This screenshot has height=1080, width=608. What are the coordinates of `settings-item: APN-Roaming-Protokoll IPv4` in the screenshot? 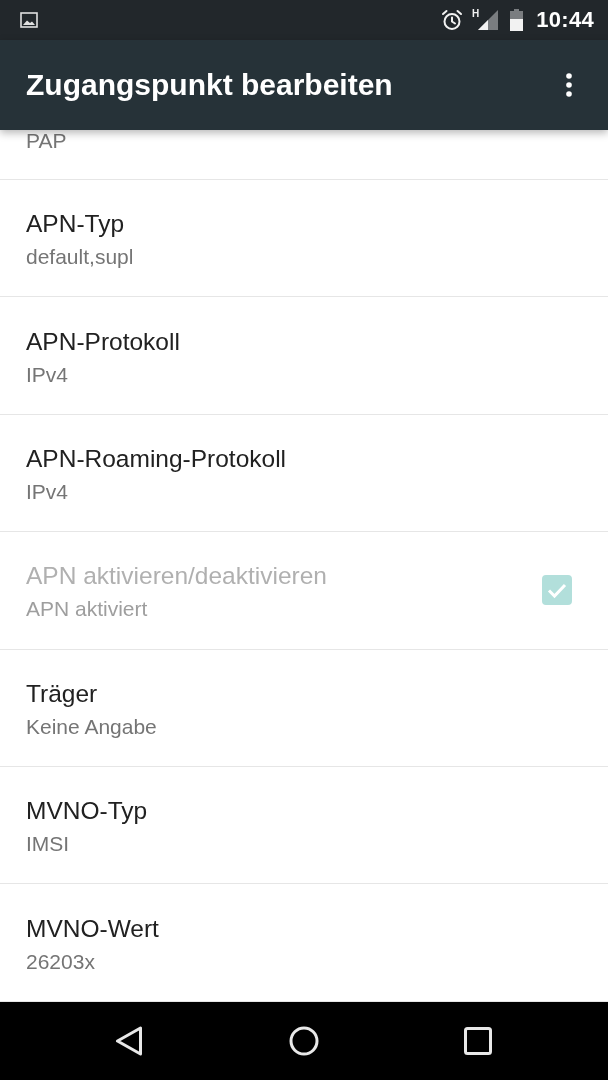 It's located at (304, 473).